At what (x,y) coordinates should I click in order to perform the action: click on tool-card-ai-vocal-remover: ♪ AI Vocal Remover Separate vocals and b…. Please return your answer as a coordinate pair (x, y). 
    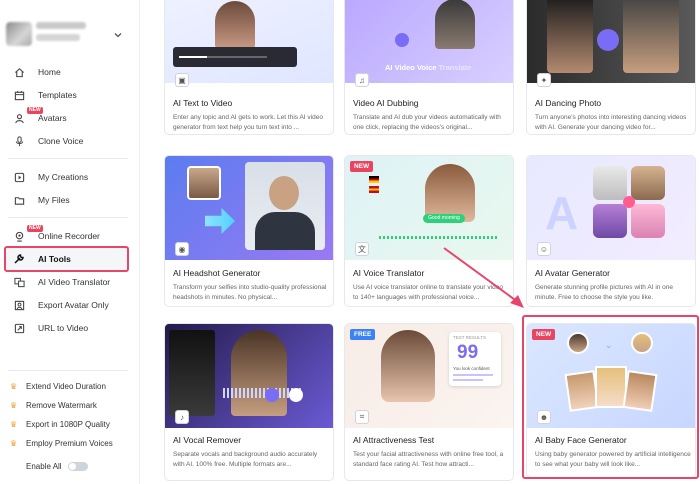
    Looking at the image, I should click on (249, 402).